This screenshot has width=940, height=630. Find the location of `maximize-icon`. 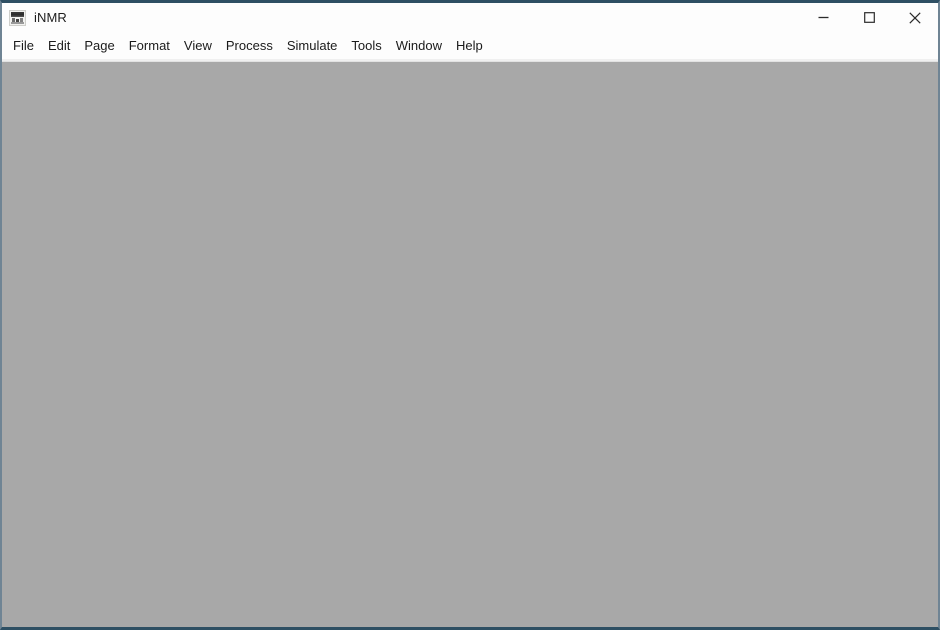

maximize-icon is located at coordinates (869, 17).